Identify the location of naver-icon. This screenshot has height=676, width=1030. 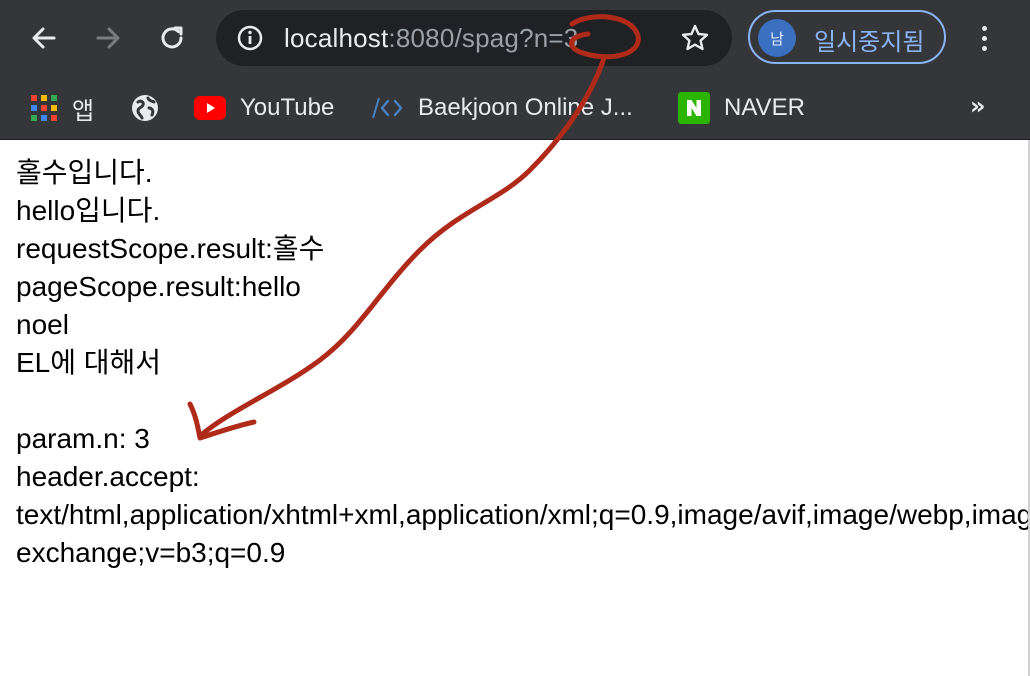
(694, 108).